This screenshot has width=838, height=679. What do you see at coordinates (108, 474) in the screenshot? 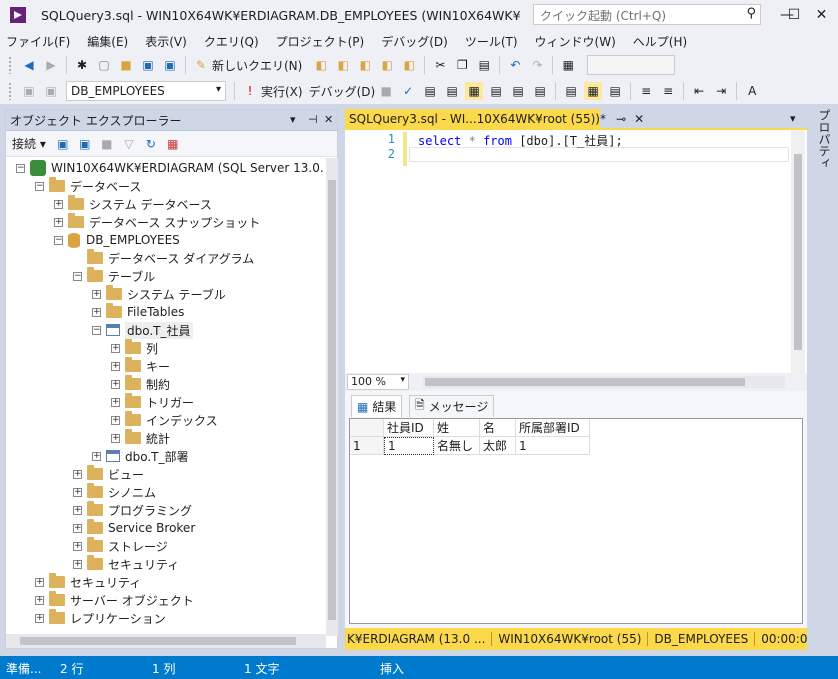
I see `tree-node-views: + ビュー` at bounding box center [108, 474].